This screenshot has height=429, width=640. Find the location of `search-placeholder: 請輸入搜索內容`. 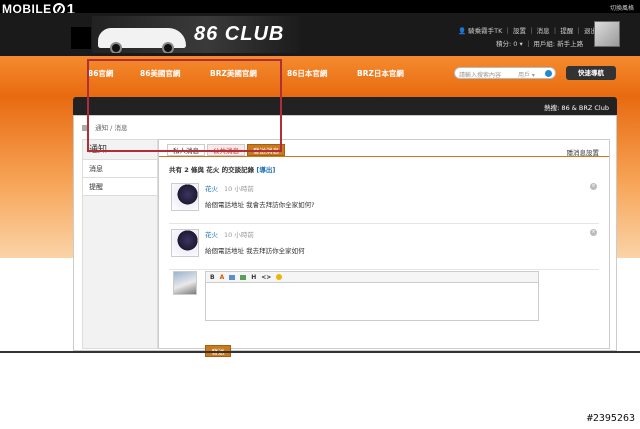

search-placeholder: 請輸入搜索內容 is located at coordinates (480, 75).